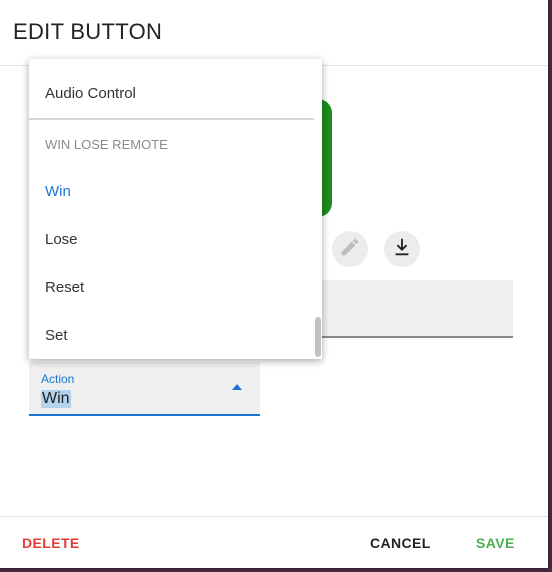 The width and height of the screenshot is (552, 572). I want to click on menu-divider, so click(171, 119).